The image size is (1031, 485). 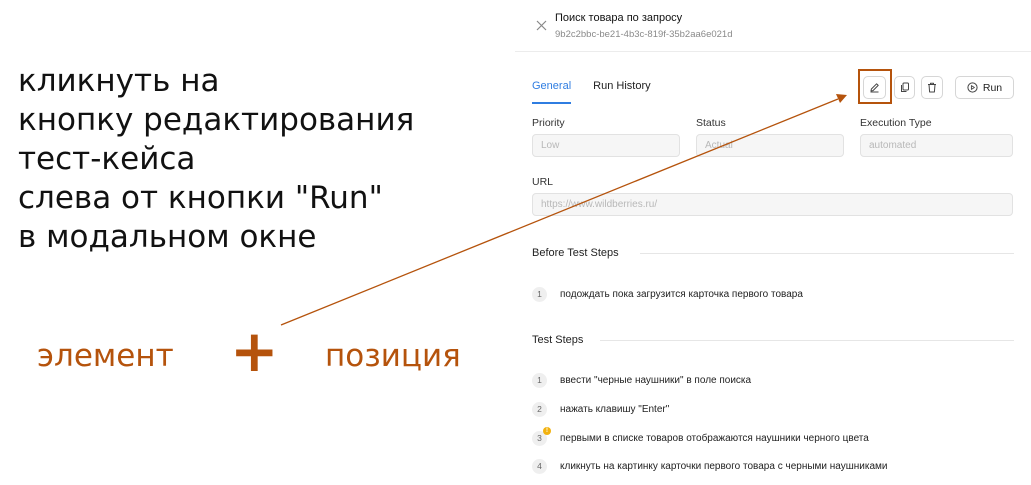 I want to click on instruction-line: слева от кнопки "Run", so click(x=200, y=198).